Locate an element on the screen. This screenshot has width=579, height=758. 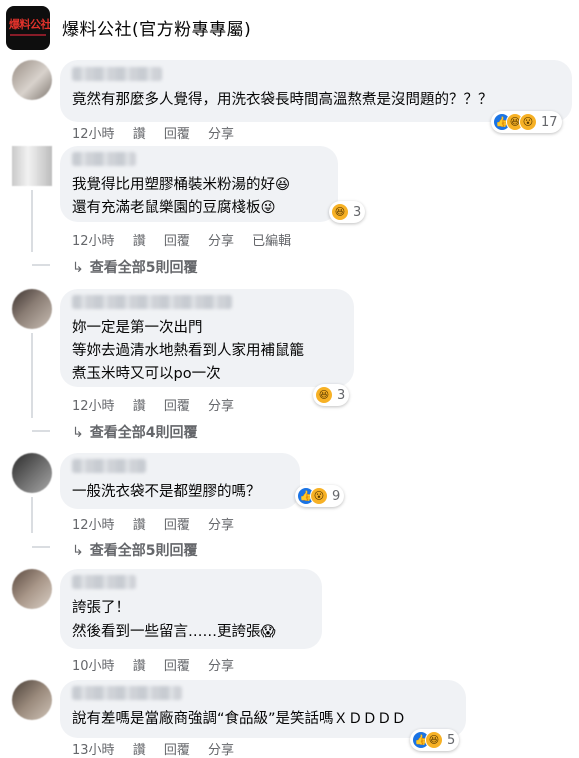
comment-text: 竟然有那麼多人覺得，用洗衣袋長時間高溫熬煮是沒問題的？？？ is located at coordinates (282, 100).